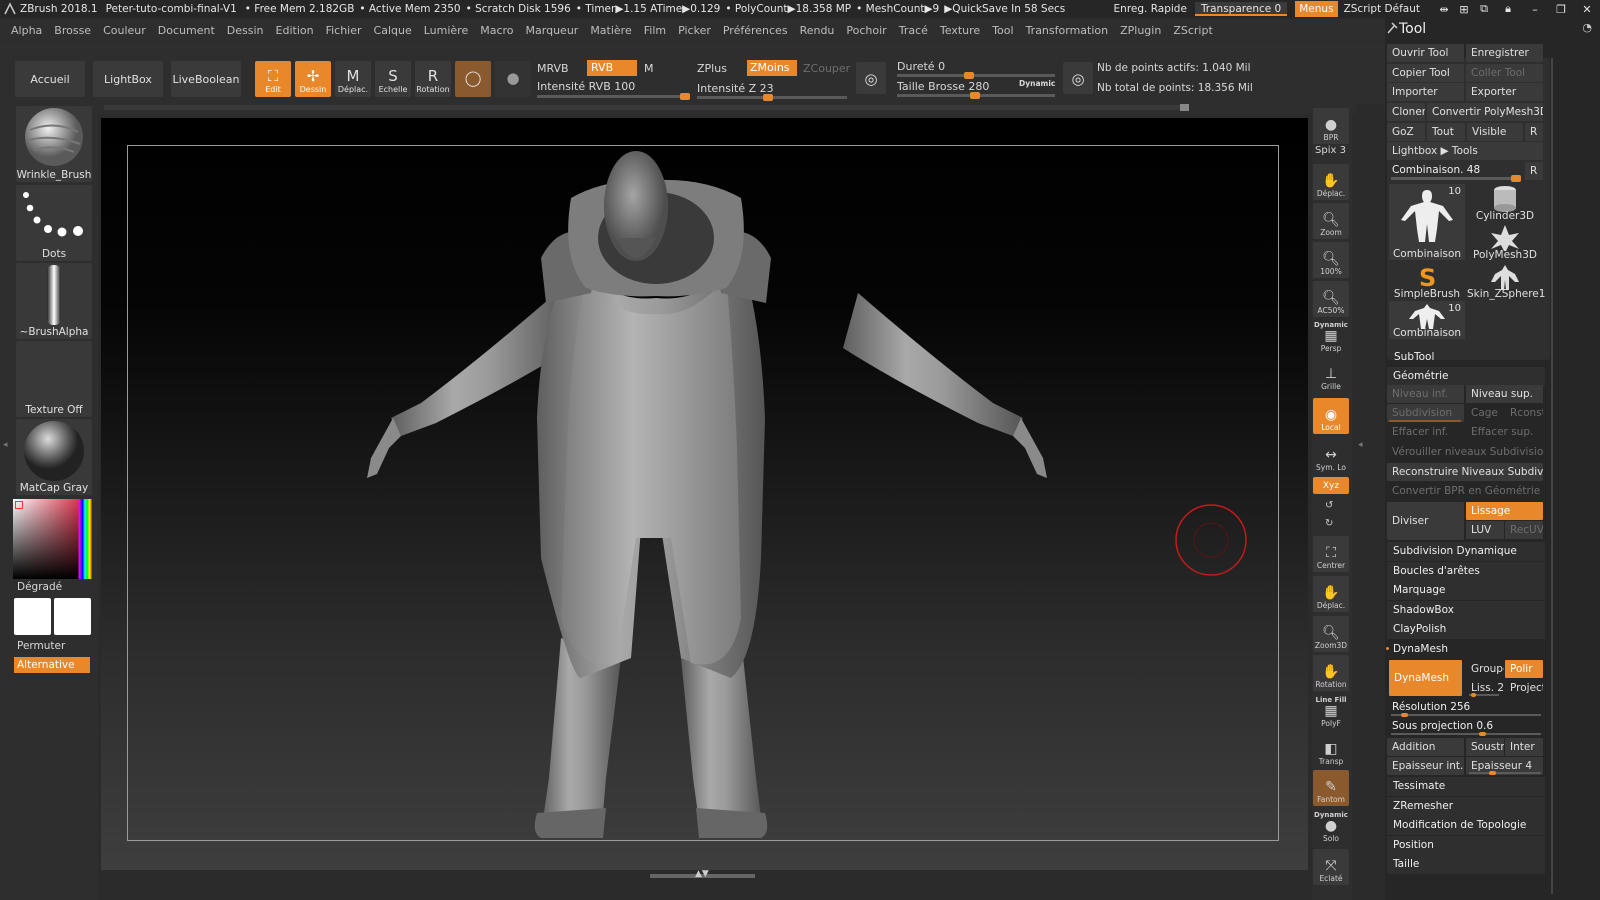  Describe the element at coordinates (1505, 203) in the screenshot. I see `tool-thumb-cylinder3d: Cylinder3D` at that location.